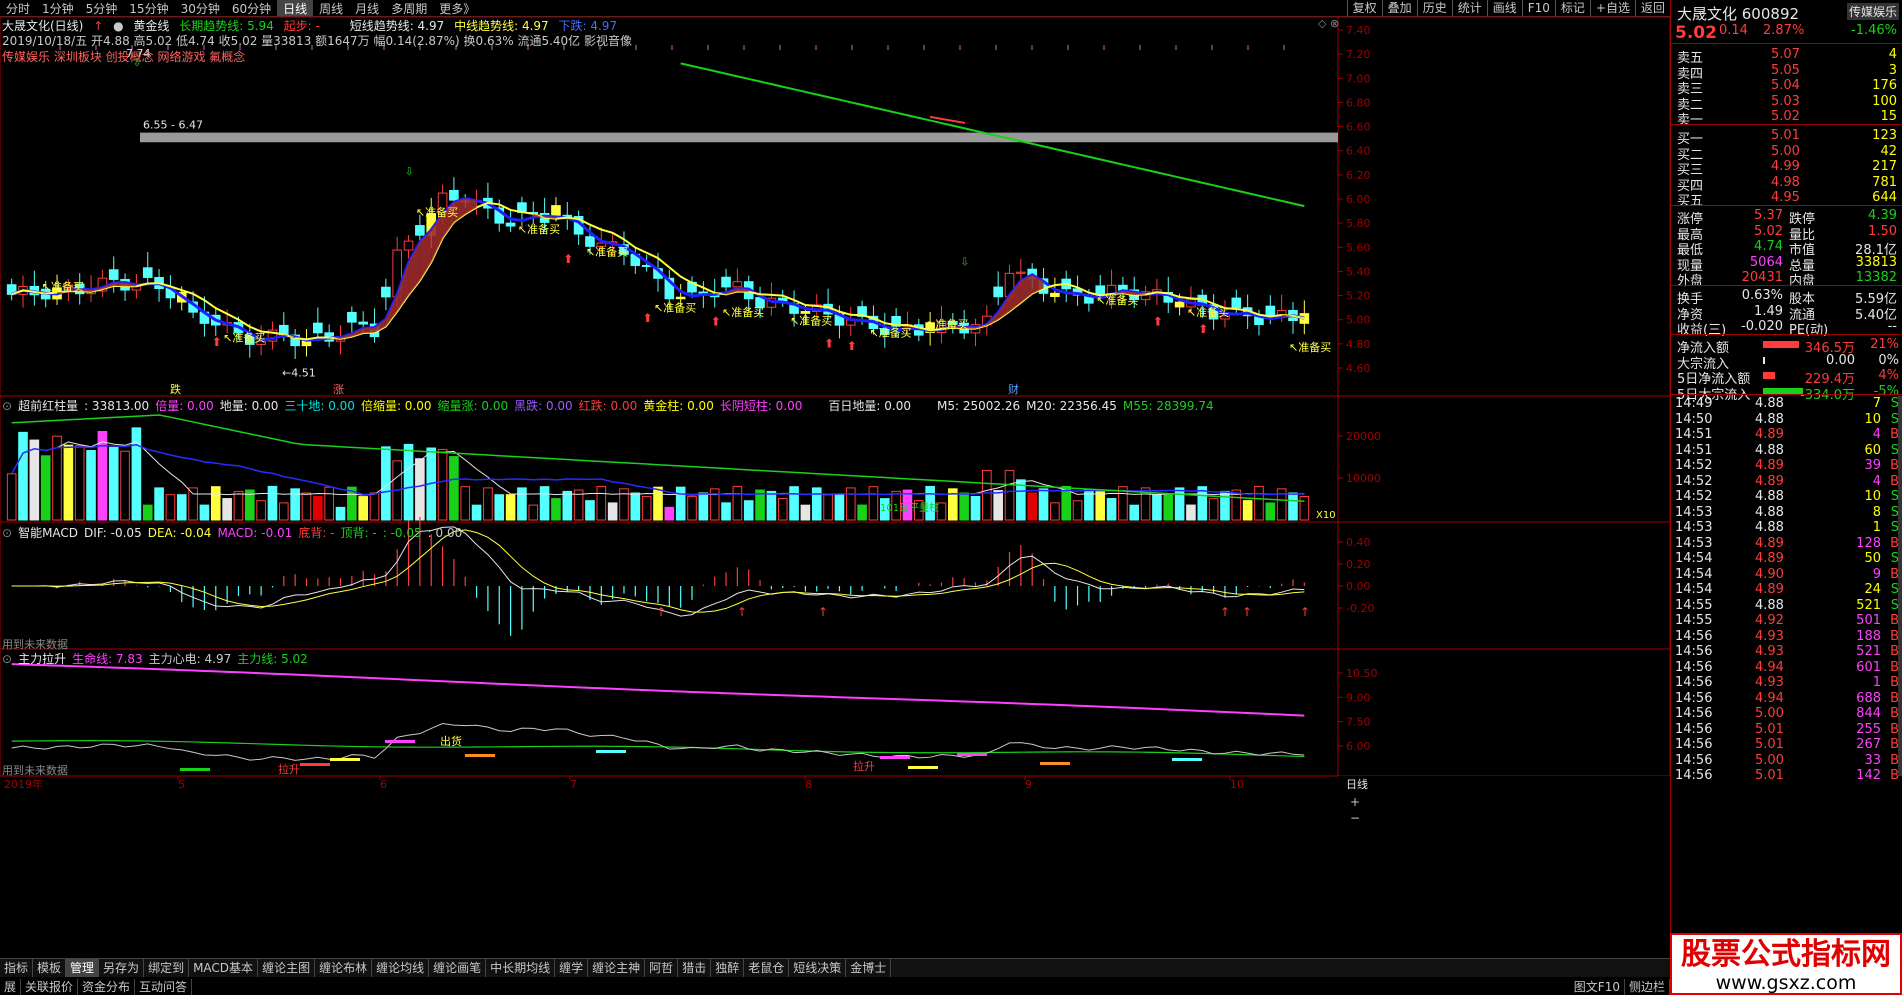 The height and width of the screenshot is (995, 1902). Describe the element at coordinates (48, 533) in the screenshot. I see `macd-title-label: 智能MACD` at that location.